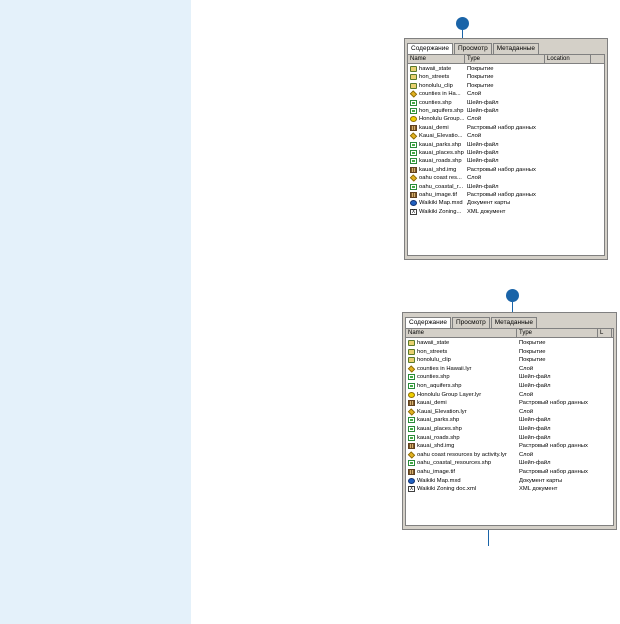  What do you see at coordinates (509, 395) in the screenshot?
I see `list-item: Honolulu Group Layer.lyr Слой` at bounding box center [509, 395].